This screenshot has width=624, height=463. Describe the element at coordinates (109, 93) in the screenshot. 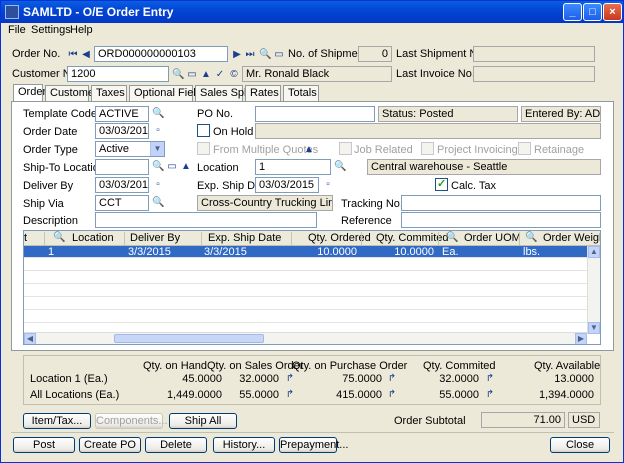

I see `tab-taxes: Taxes` at that location.